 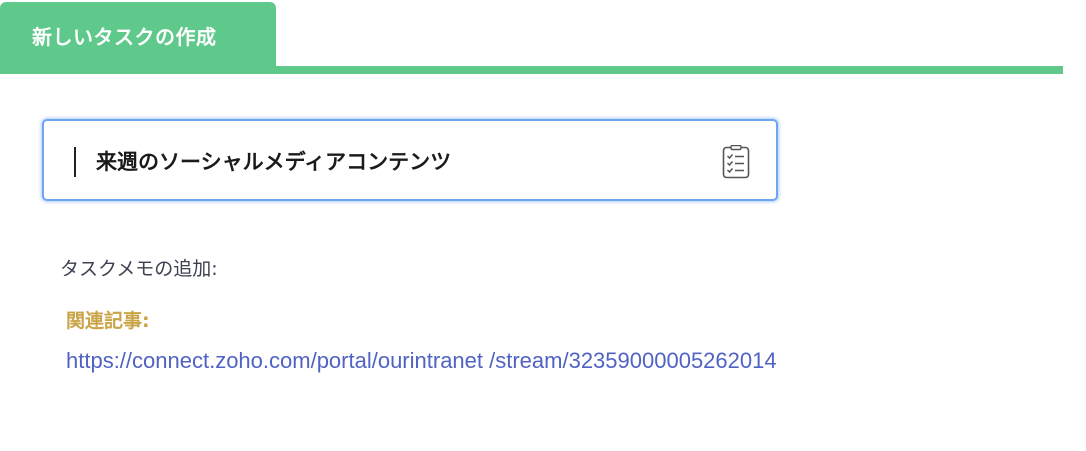 What do you see at coordinates (124, 36) in the screenshot?
I see `tab-label: 新しいタスクの作成` at bounding box center [124, 36].